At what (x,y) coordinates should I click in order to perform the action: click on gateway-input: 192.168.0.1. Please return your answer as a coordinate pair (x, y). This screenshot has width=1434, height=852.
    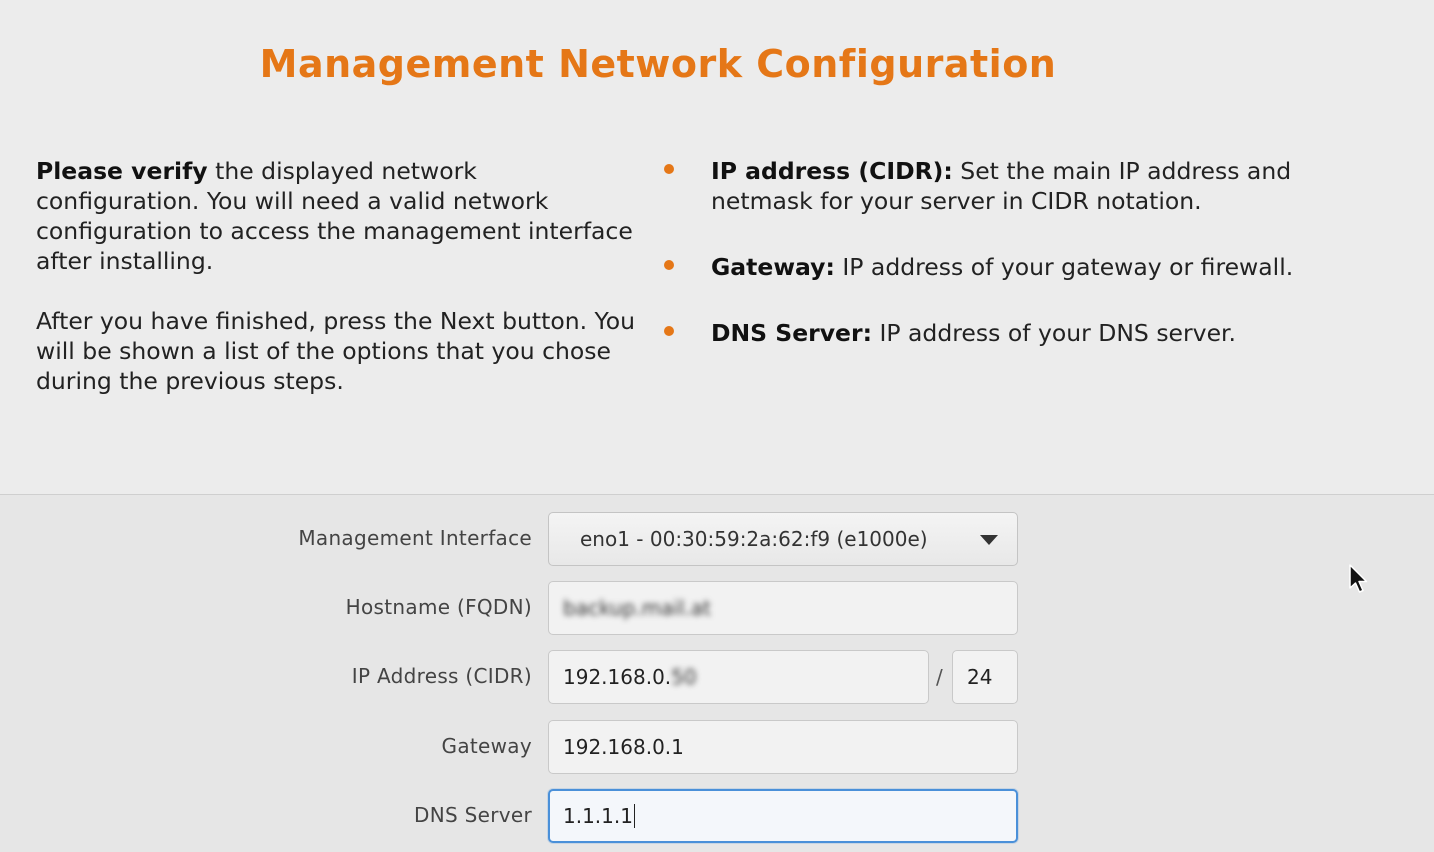
    Looking at the image, I should click on (783, 747).